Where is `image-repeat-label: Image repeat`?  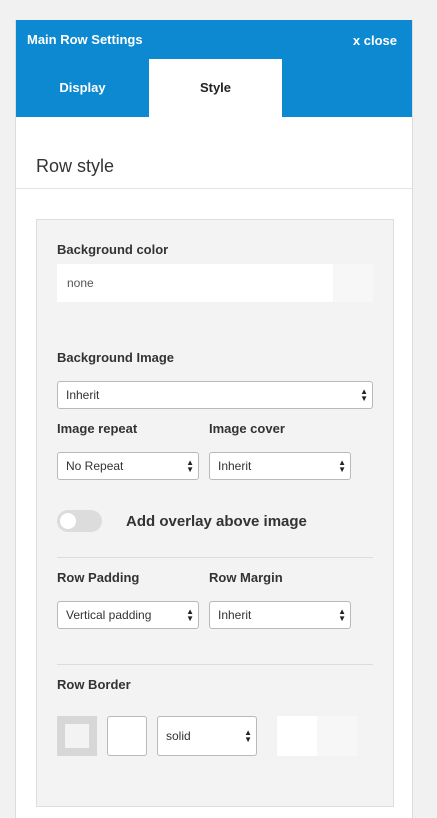
image-repeat-label: Image repeat is located at coordinates (97, 428).